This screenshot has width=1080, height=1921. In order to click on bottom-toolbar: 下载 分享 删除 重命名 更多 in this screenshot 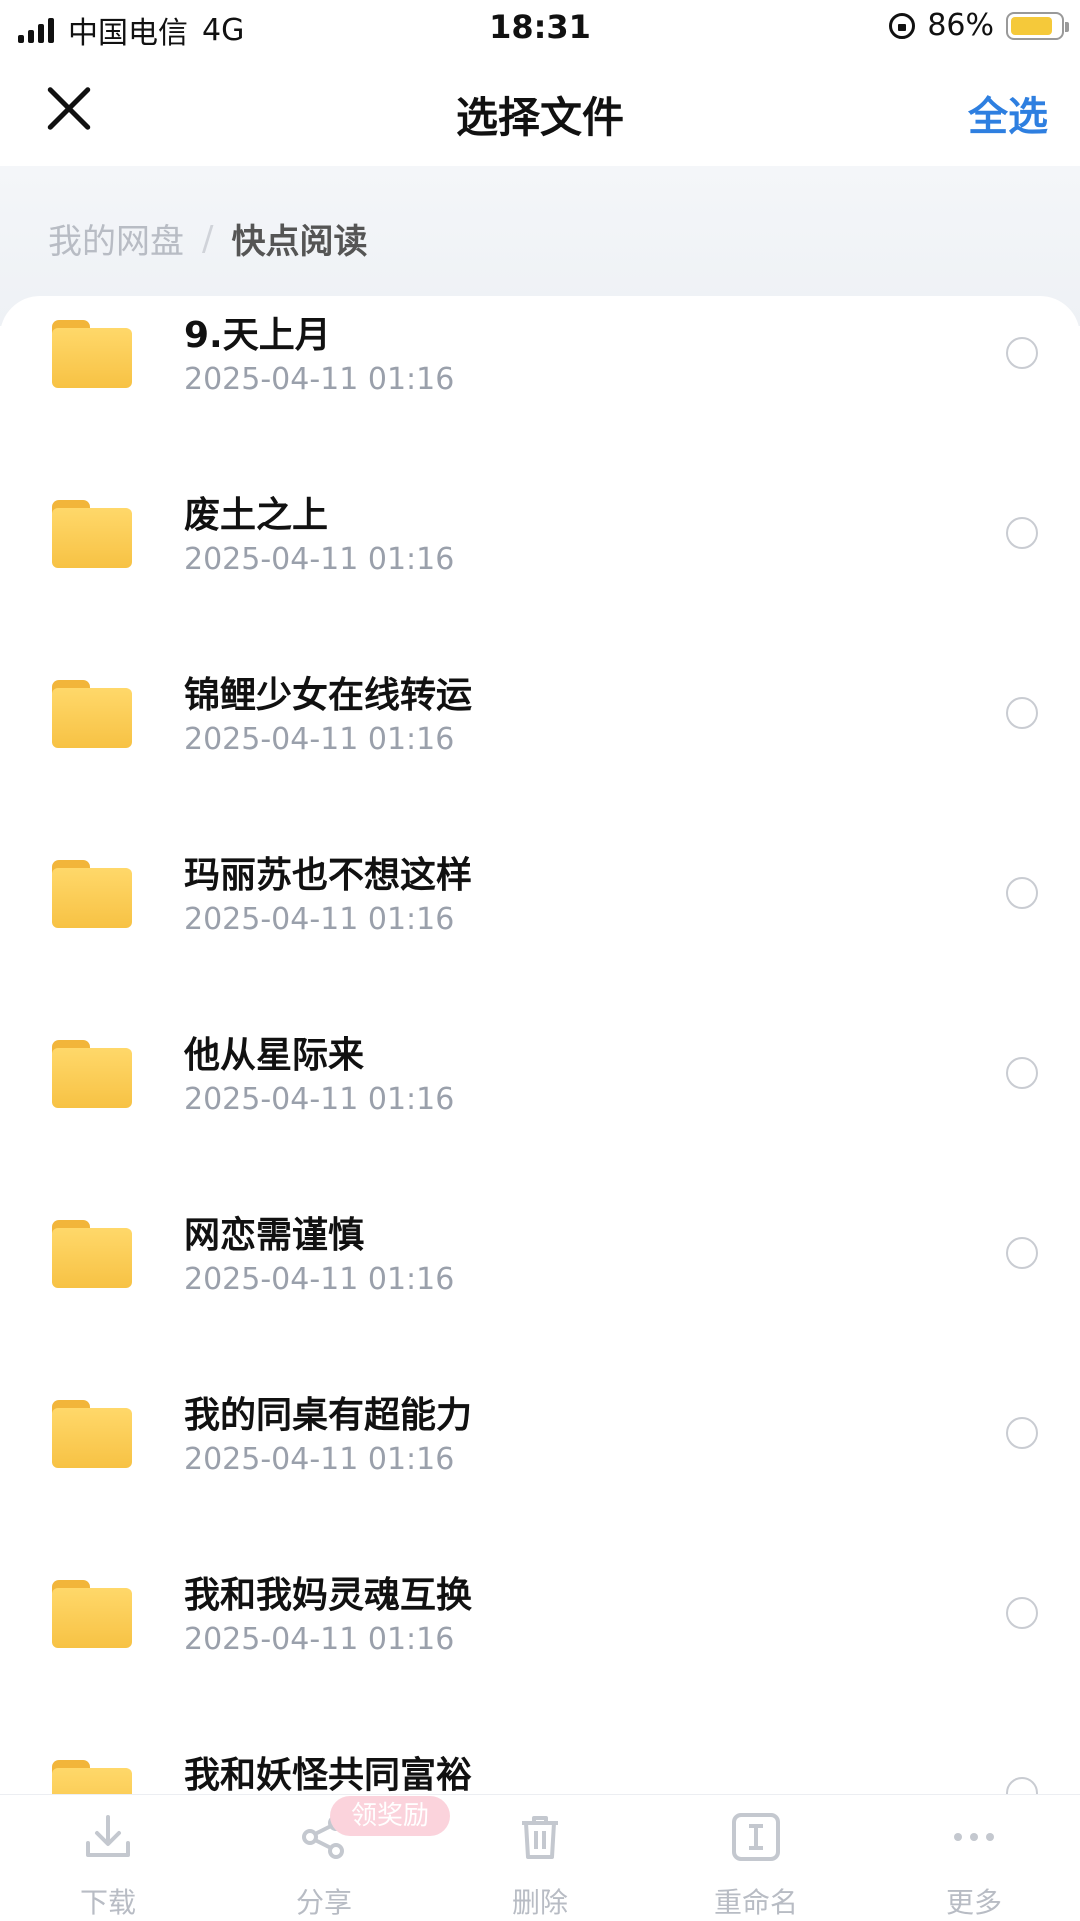, I will do `click(540, 1857)`.